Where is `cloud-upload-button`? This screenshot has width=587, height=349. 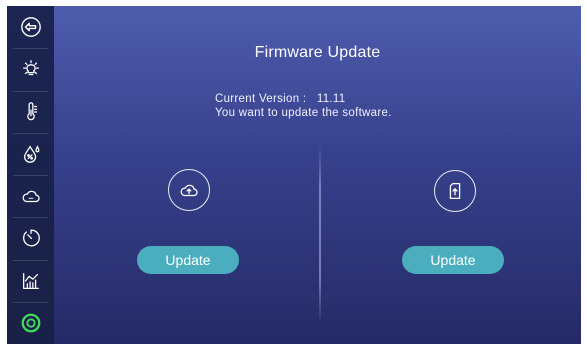 cloud-upload-button is located at coordinates (189, 190).